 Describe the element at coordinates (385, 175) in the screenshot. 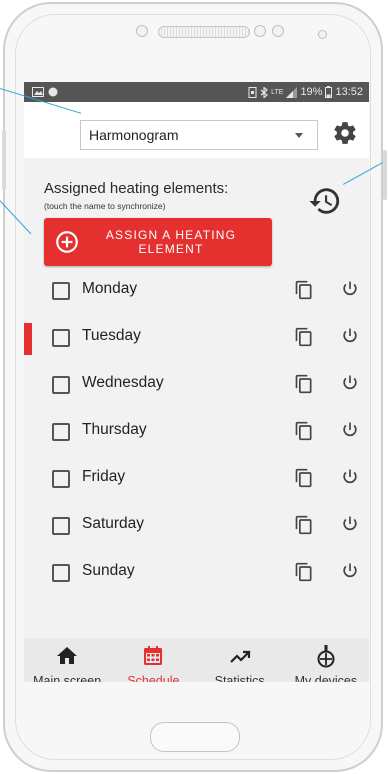

I see `power-key` at that location.